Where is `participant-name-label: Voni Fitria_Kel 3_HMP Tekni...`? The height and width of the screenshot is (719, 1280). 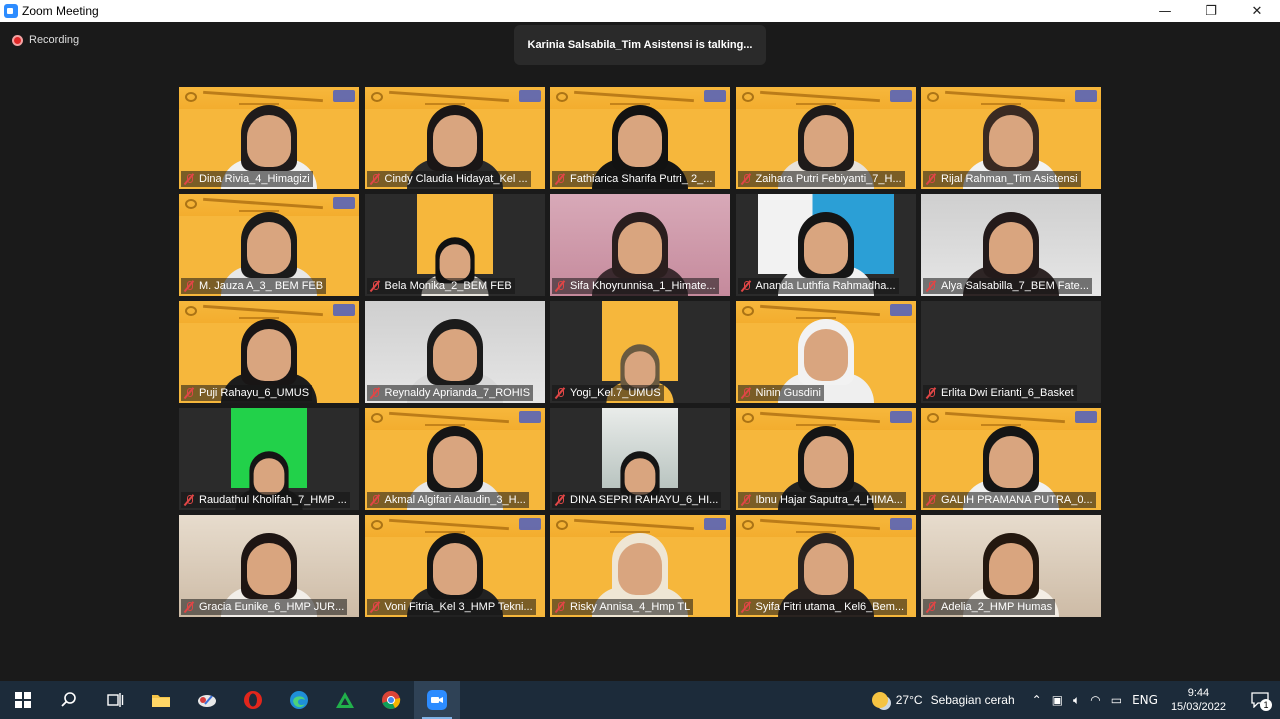 participant-name-label: Voni Fitria_Kel 3_HMP Tekni... is located at coordinates (451, 607).